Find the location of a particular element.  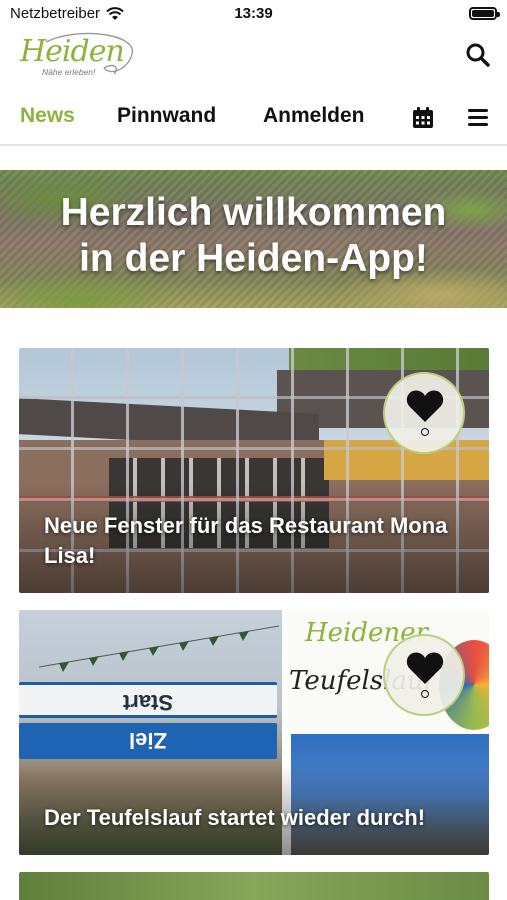

logo-tagline: Nähe erleben! is located at coordinates (69, 72).